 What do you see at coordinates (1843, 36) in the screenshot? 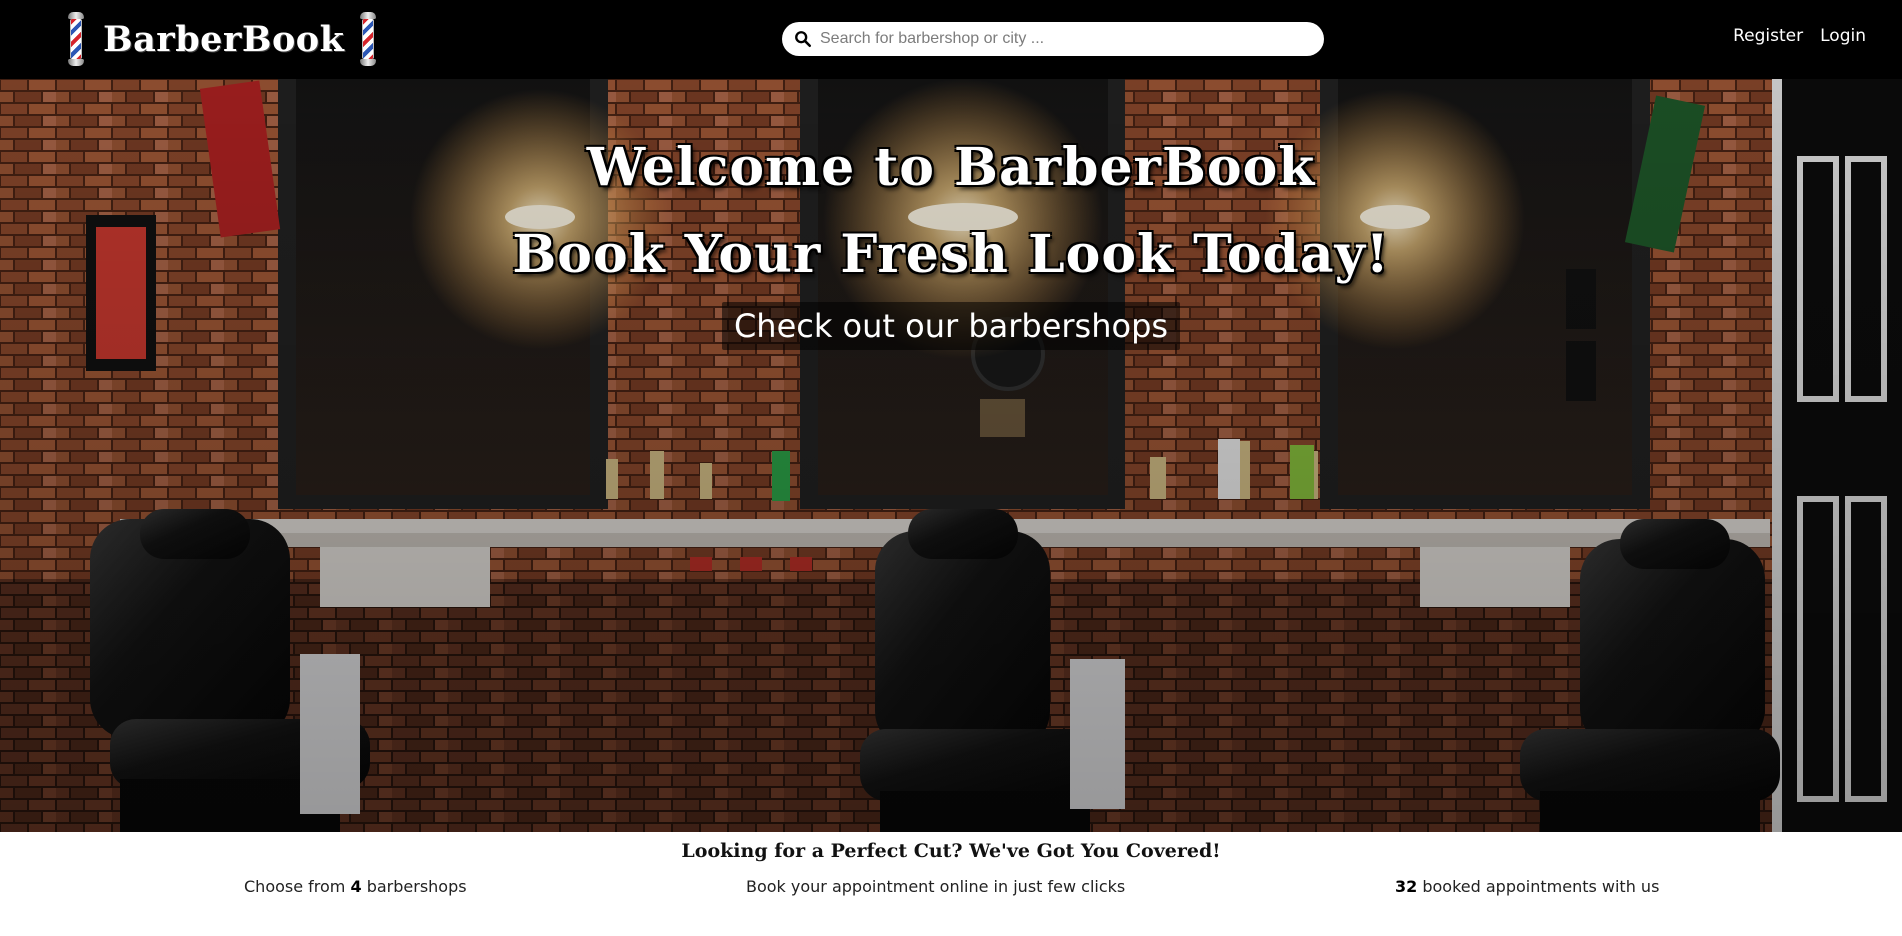
I see `login-link: Login` at bounding box center [1843, 36].